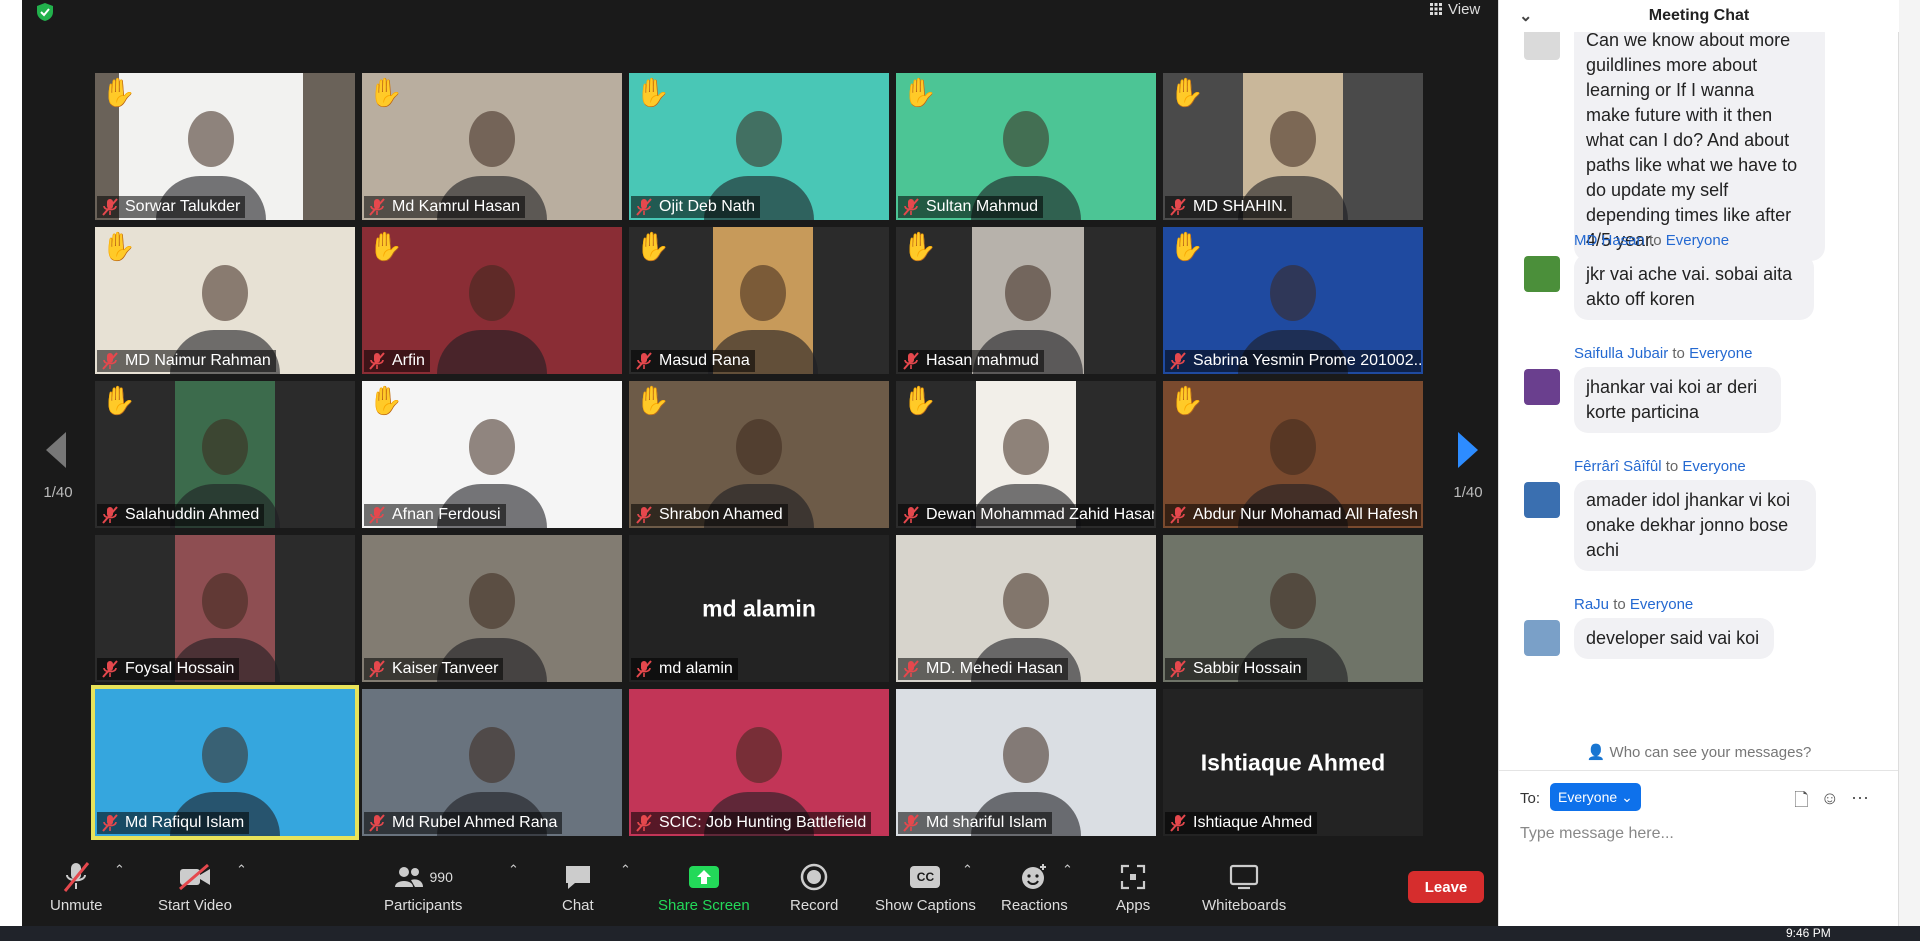 The width and height of the screenshot is (1920, 941). What do you see at coordinates (225, 146) in the screenshot?
I see `participant-tile: ✋ Sorwar Talukder` at bounding box center [225, 146].